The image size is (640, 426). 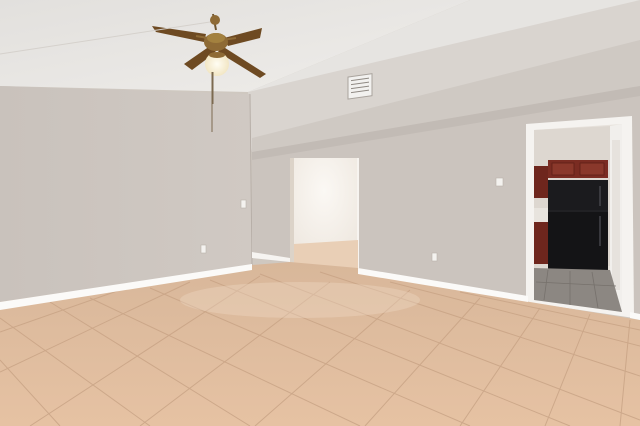 What do you see at coordinates (324, 214) in the screenshot?
I see `hallway-doorway` at bounding box center [324, 214].